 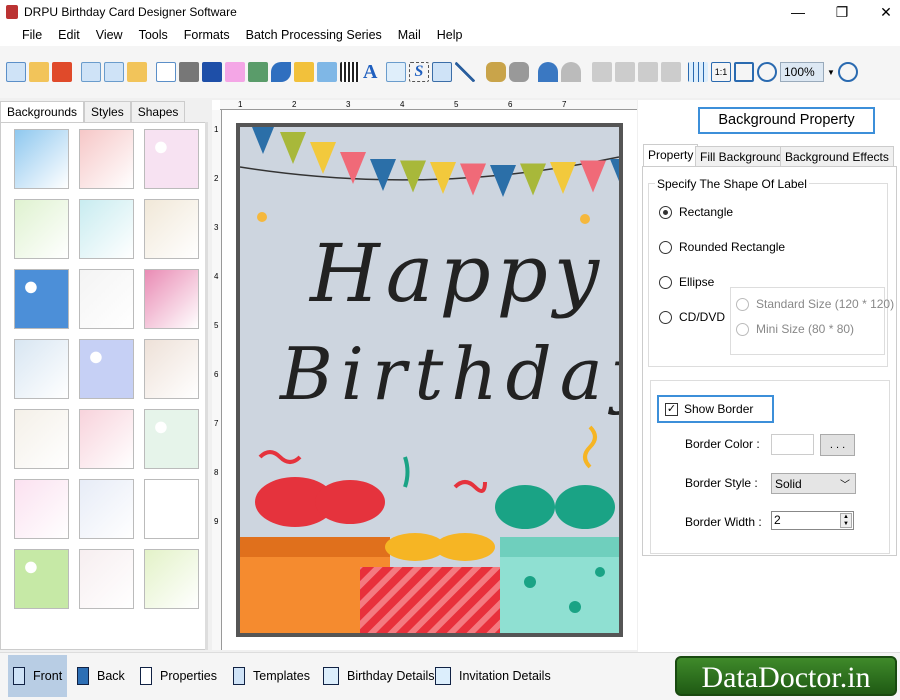 I want to click on redo-icon, so click(x=571, y=72).